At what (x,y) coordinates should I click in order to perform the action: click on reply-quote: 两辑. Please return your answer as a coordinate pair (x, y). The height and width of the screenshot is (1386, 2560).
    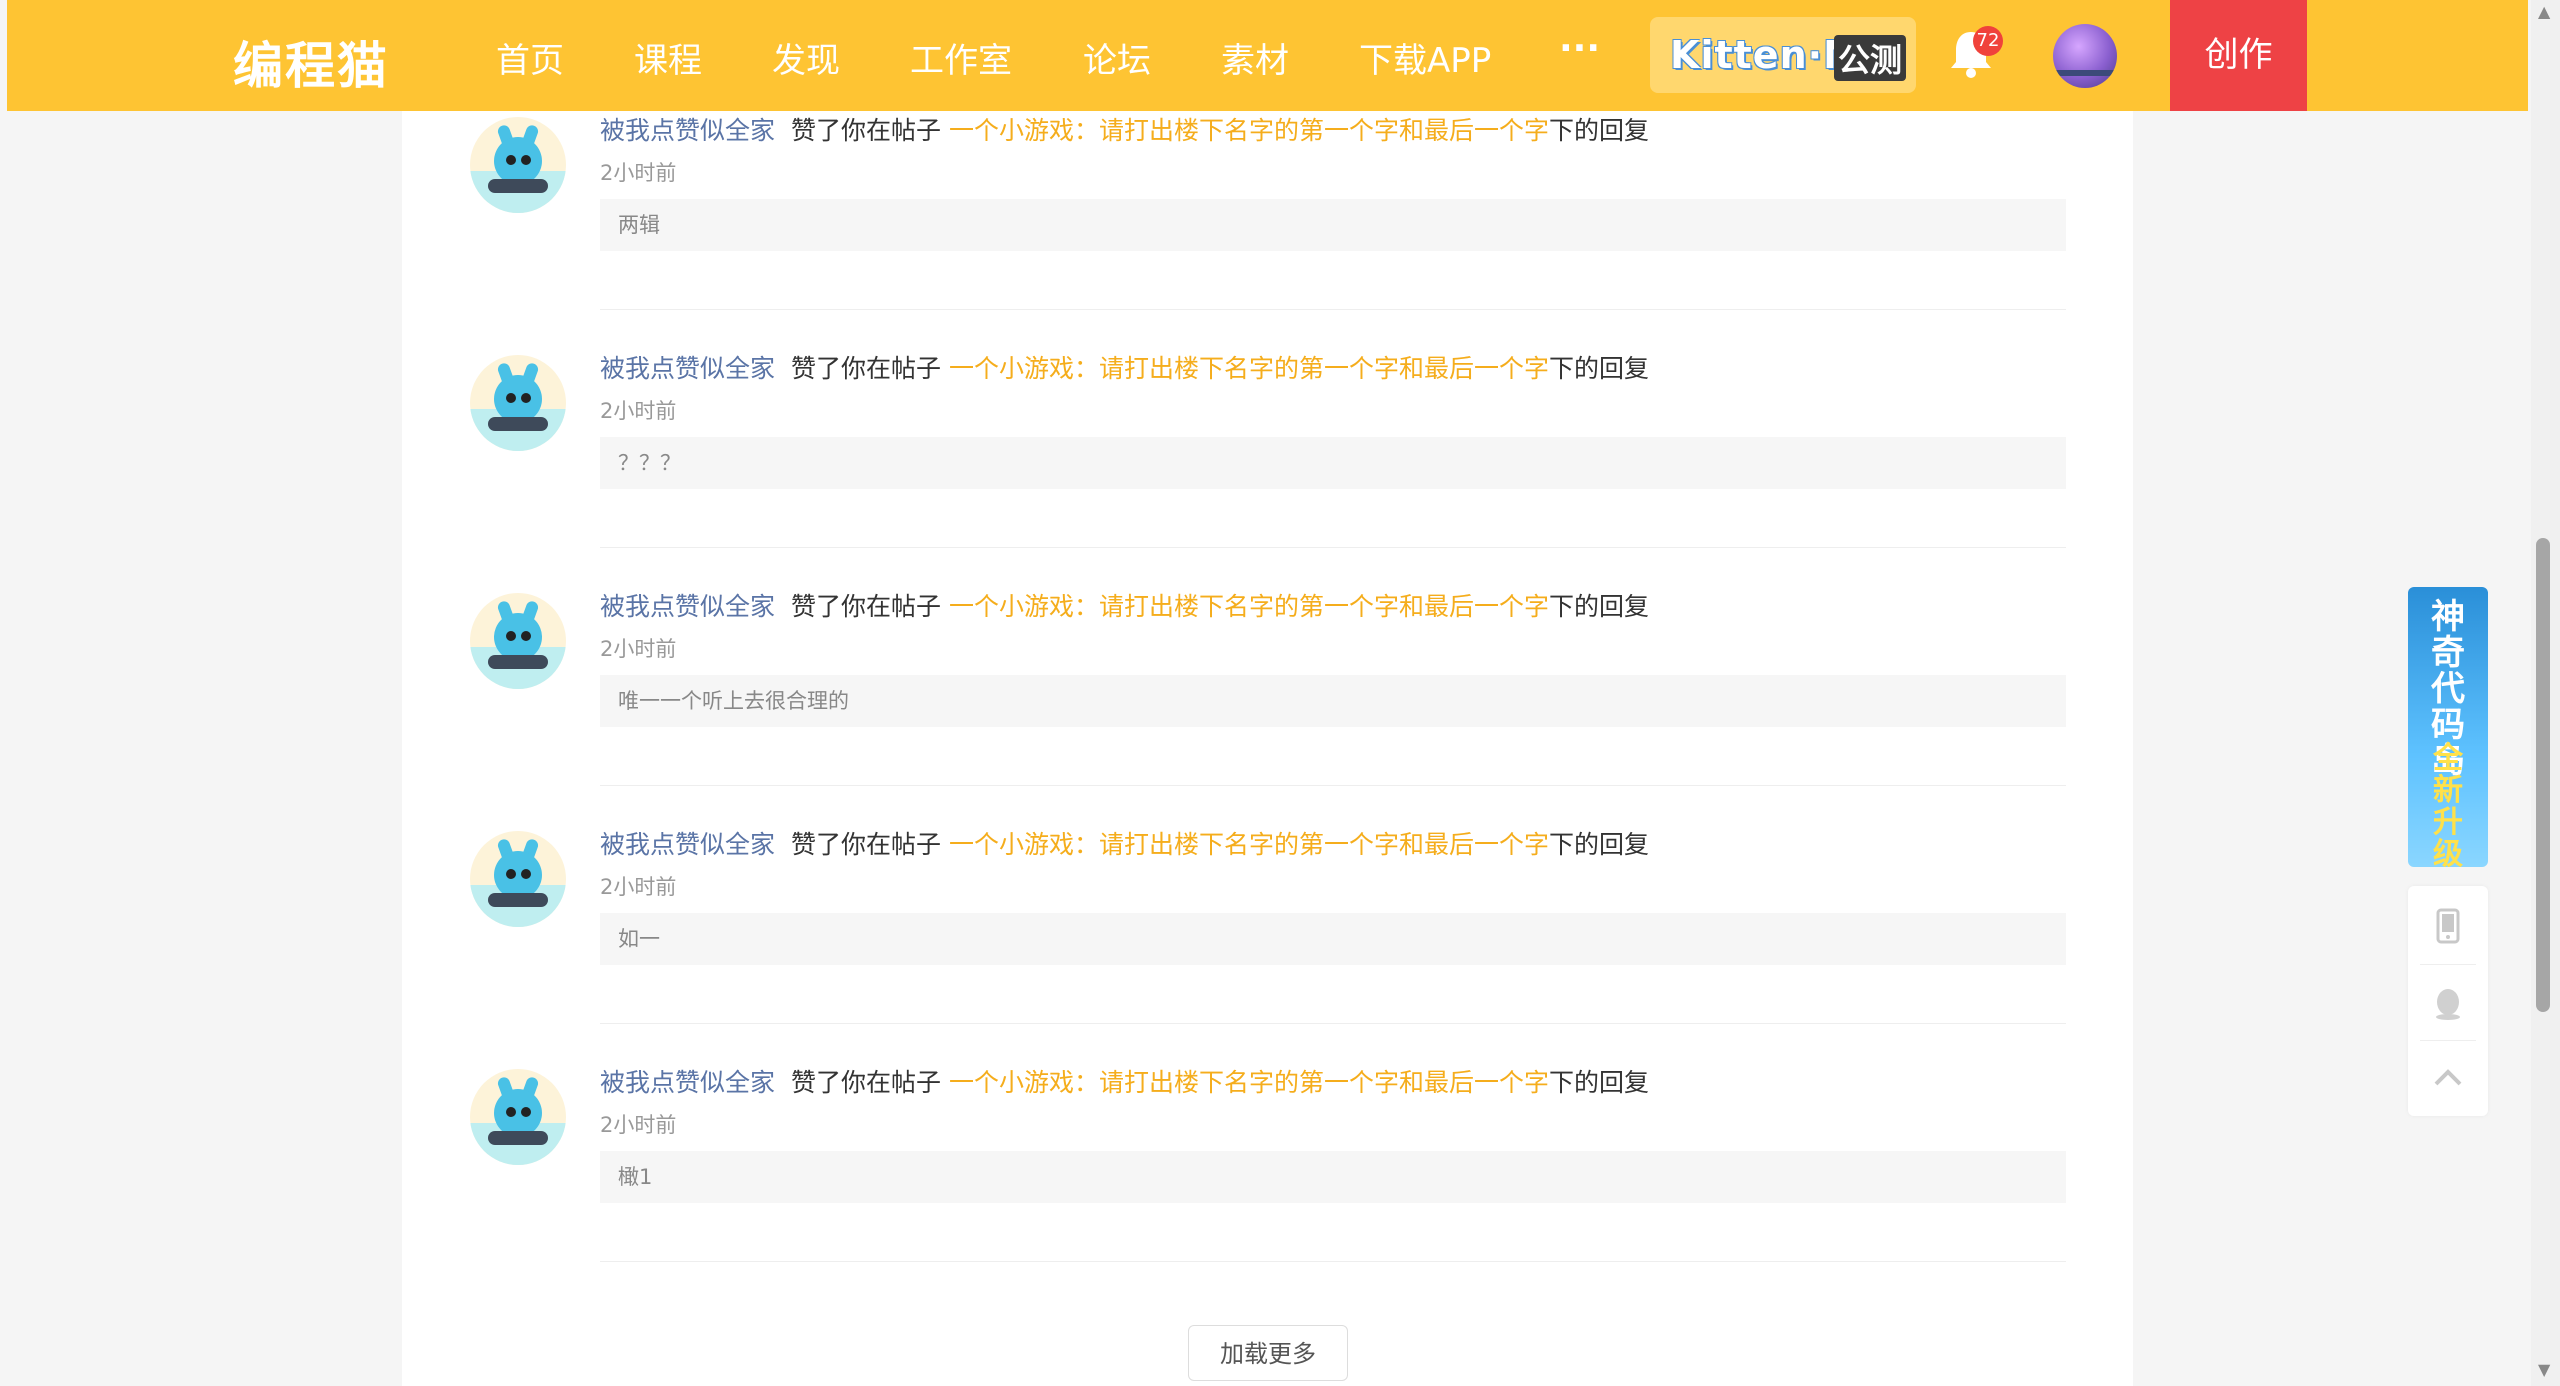
    Looking at the image, I should click on (1333, 225).